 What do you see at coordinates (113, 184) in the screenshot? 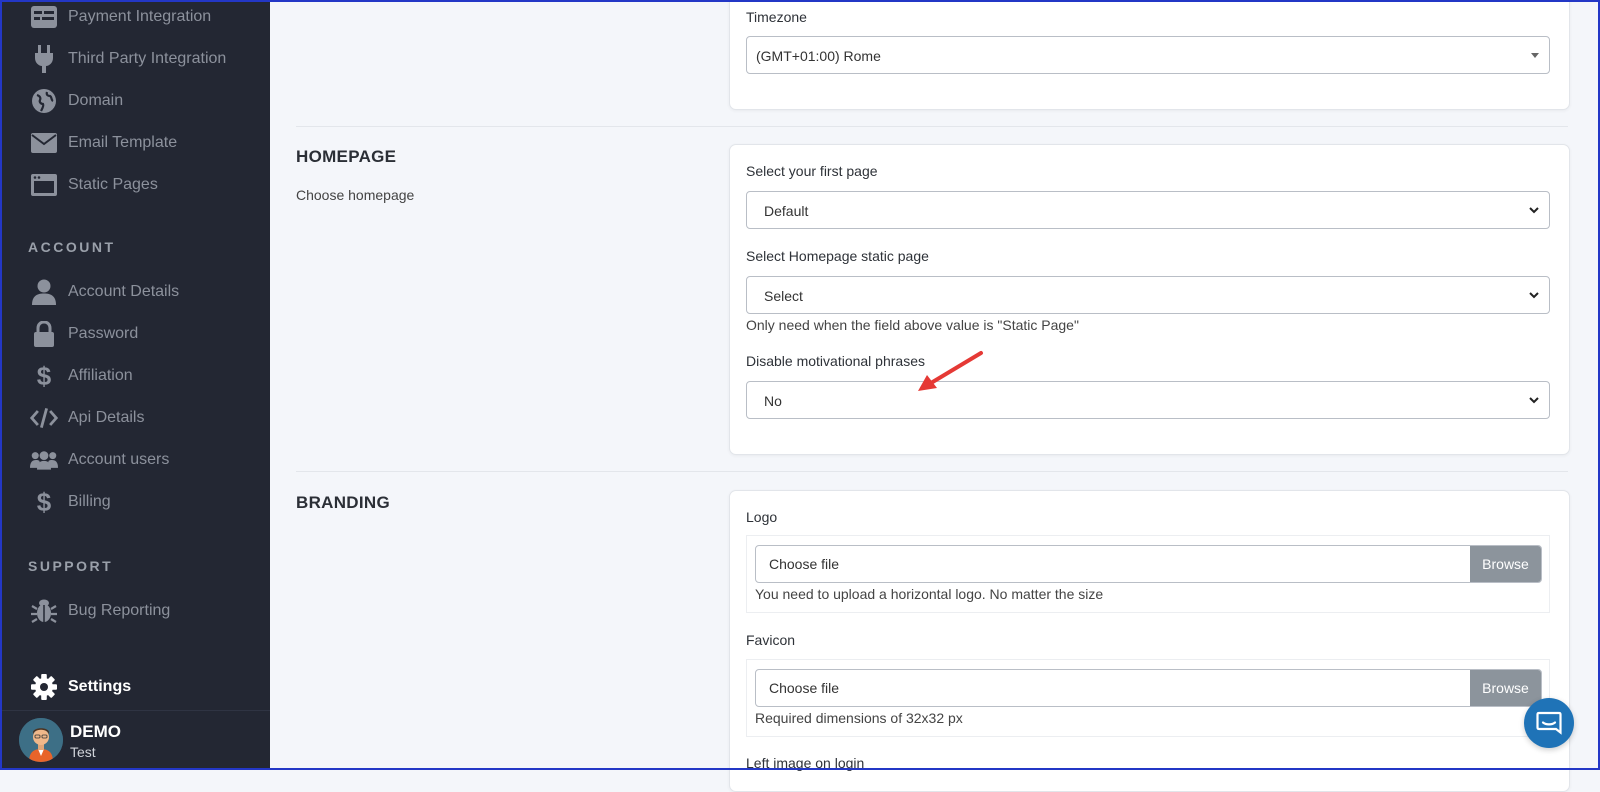
I see `sidebar-item-label: Static Pages` at bounding box center [113, 184].